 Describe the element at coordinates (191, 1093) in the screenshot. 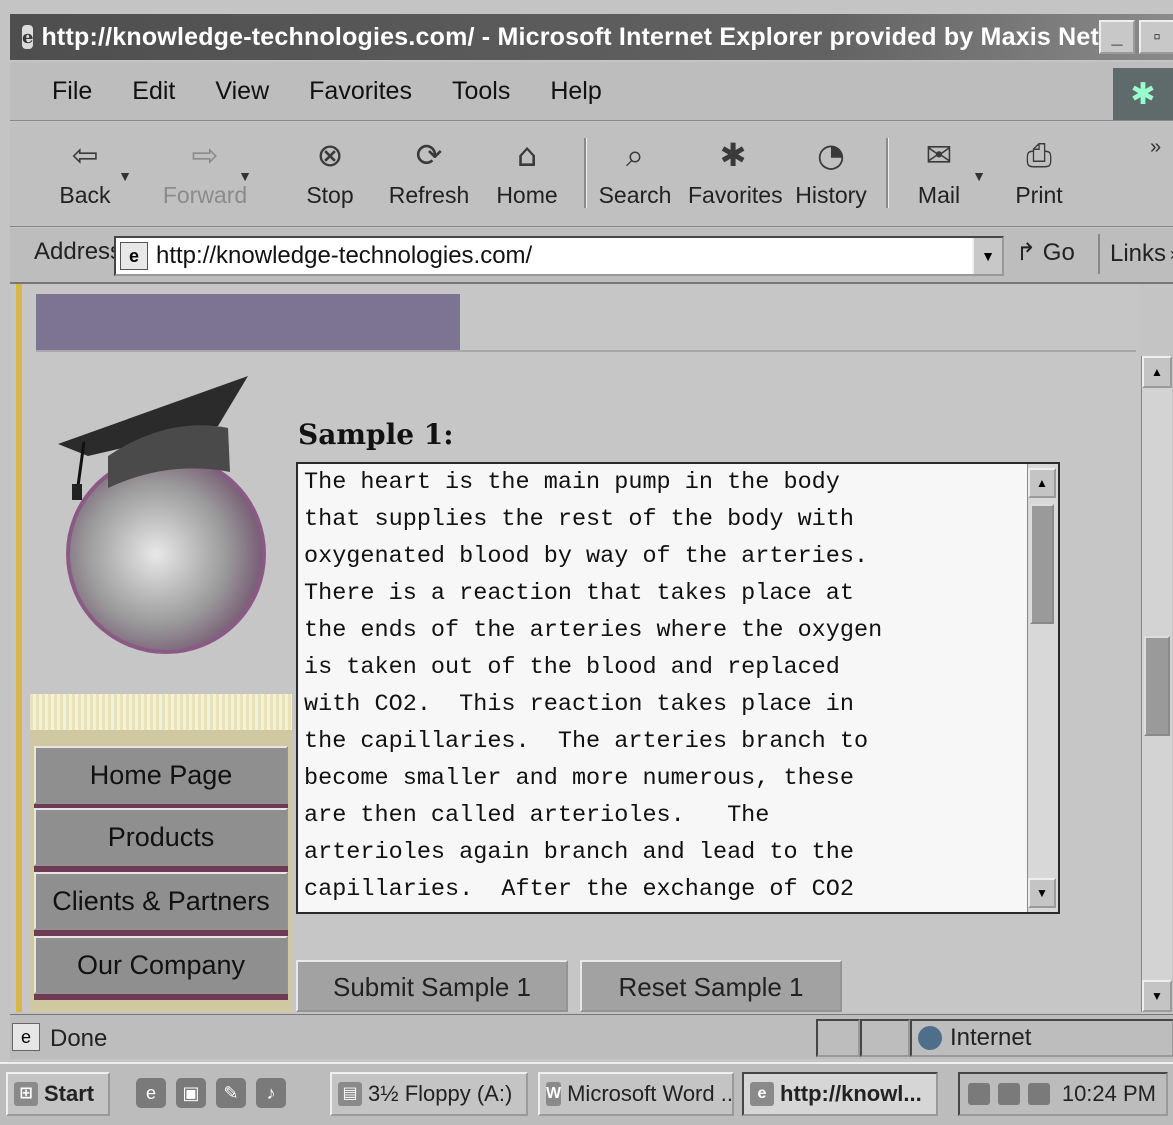

I see `desktop-quicklaunch-icon: ▣` at that location.